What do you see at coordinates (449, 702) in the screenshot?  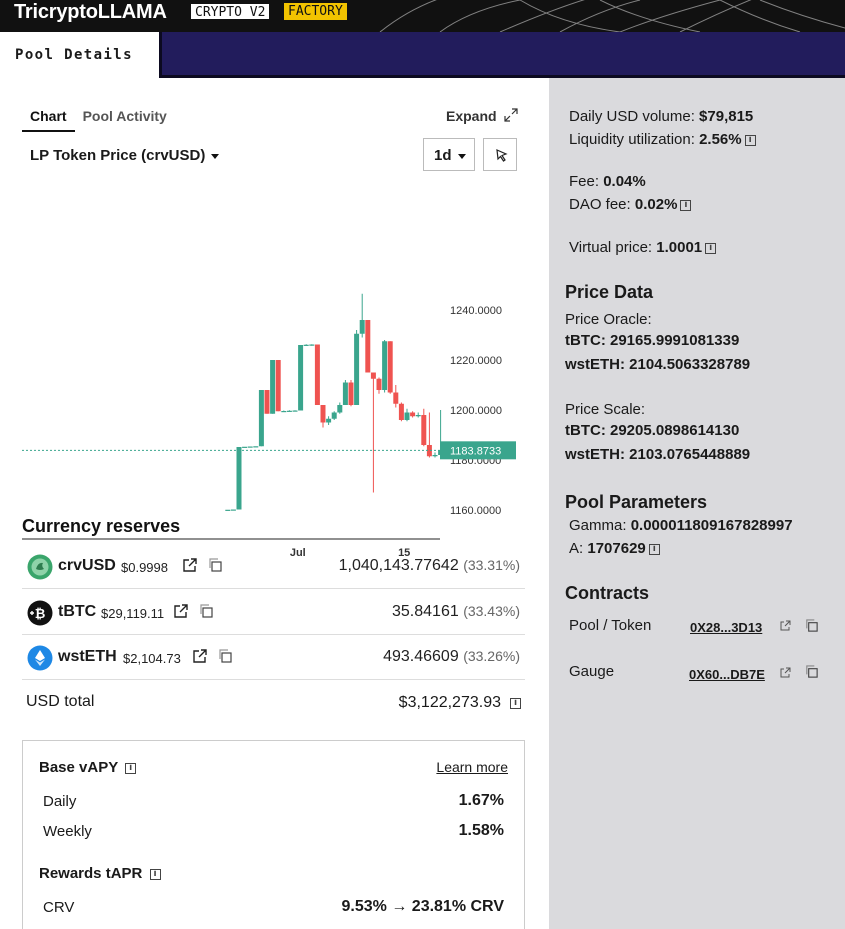 I see `usd-total-value: $3,122,273.93` at bounding box center [449, 702].